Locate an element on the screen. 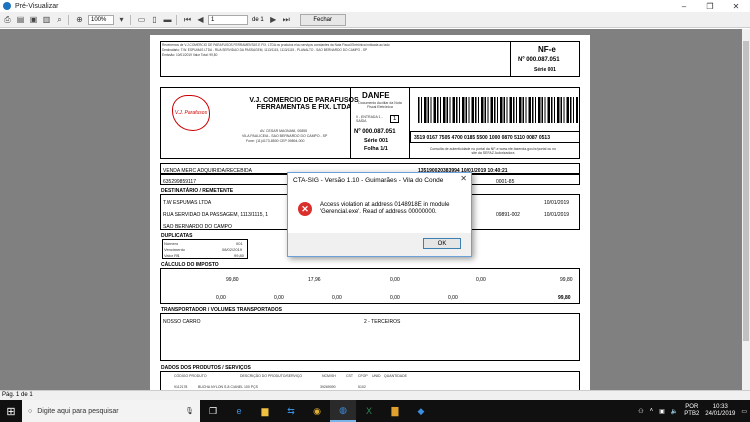  prev-page-icon: ◀ is located at coordinates (200, 19).